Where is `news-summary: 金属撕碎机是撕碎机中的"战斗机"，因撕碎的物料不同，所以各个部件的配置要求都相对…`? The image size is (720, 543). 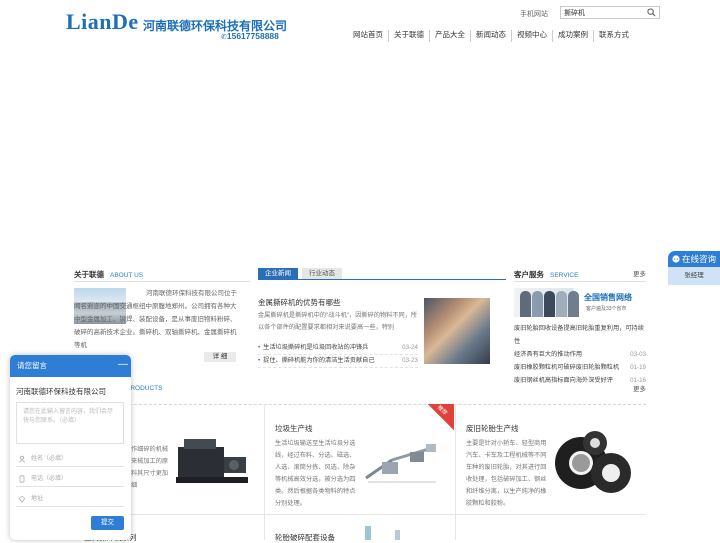 news-summary: 金属撕碎机是撕碎机中的"战斗机"，因撕碎的物料不同，所以各个部件的配置要求都相对… is located at coordinates (338, 321).